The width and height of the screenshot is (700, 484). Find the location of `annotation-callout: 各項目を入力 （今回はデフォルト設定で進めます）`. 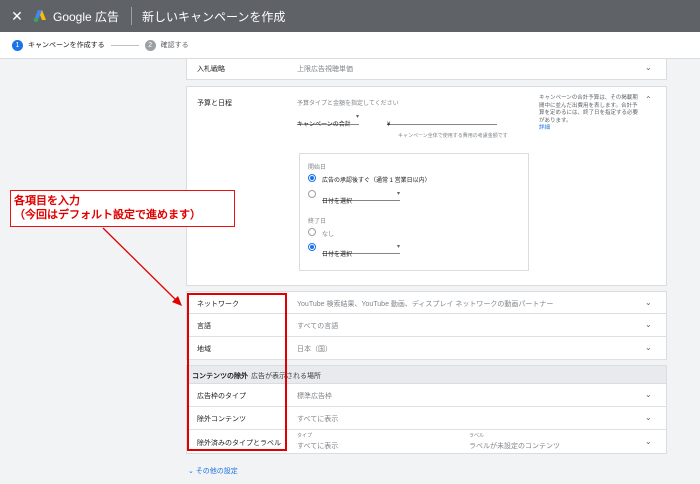

annotation-callout: 各項目を入力 （今回はデフォルト設定で進めます） is located at coordinates (122, 208).